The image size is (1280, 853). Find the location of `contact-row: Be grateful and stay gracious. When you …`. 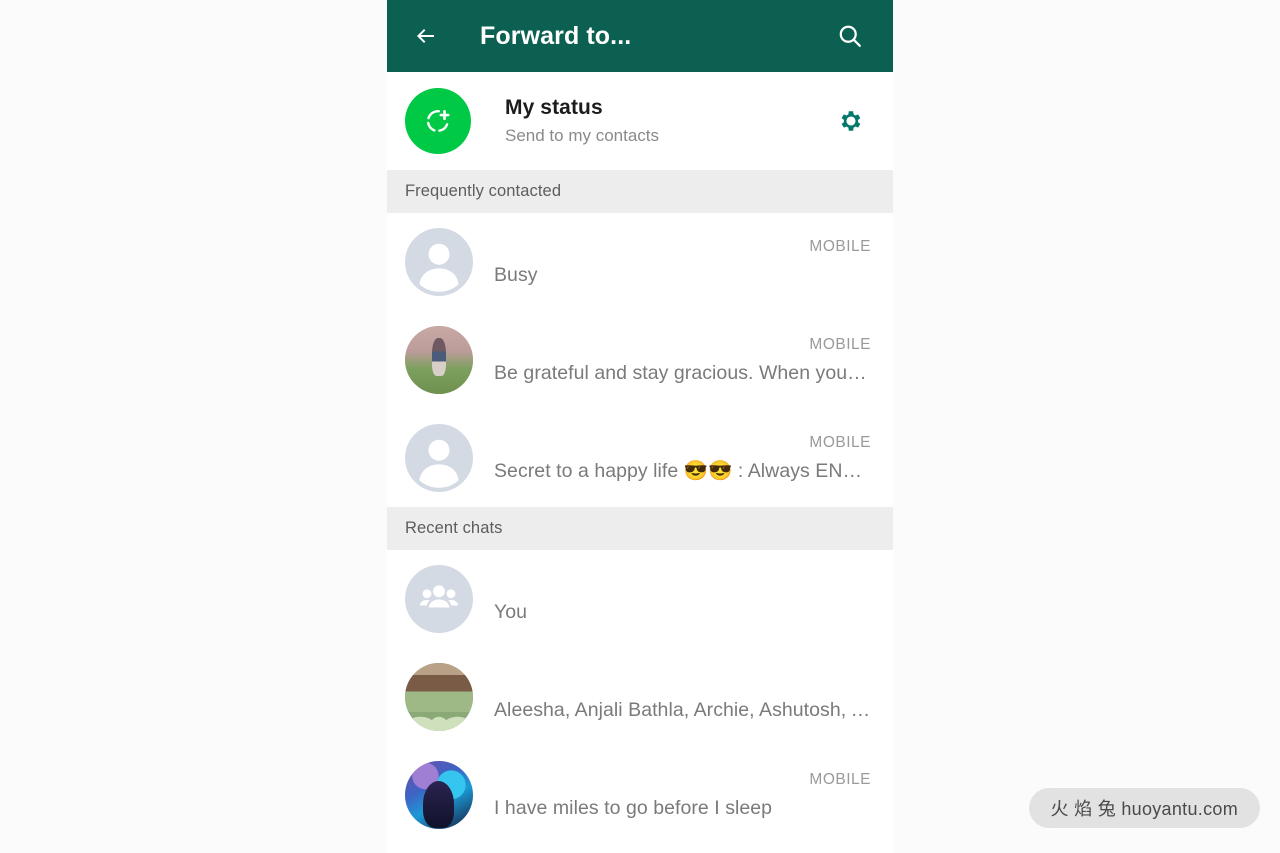

contact-row: Be grateful and stay gracious. When you … is located at coordinates (640, 360).